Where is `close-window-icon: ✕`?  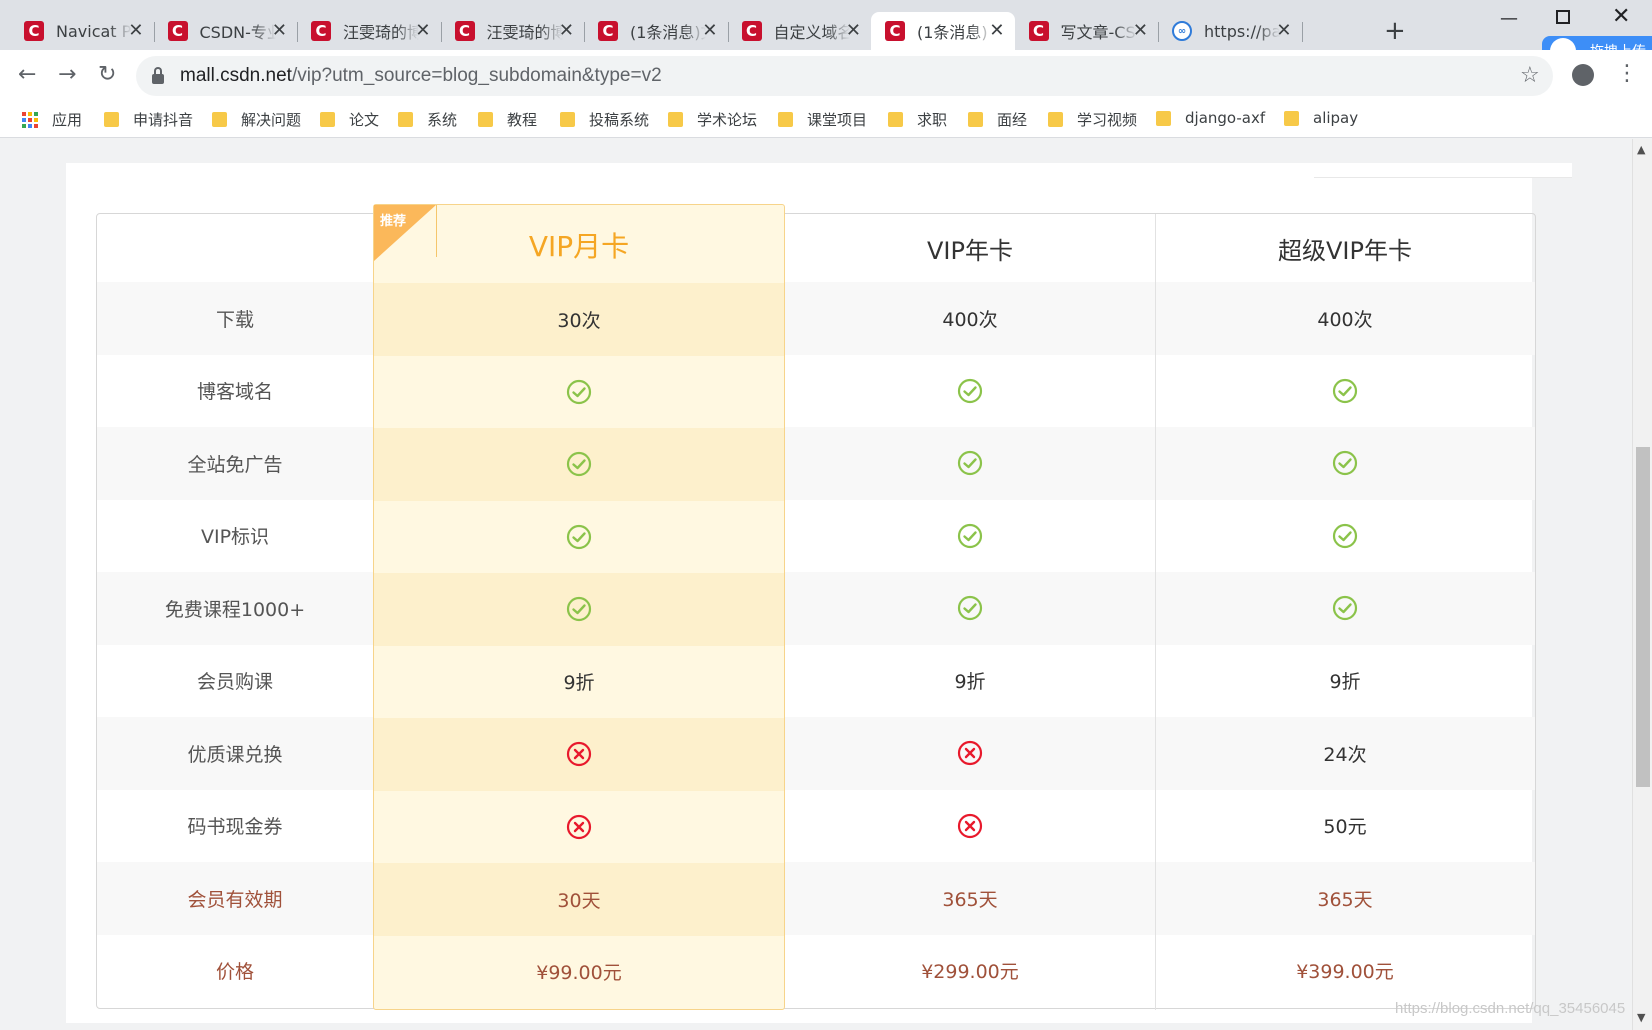 close-window-icon: ✕ is located at coordinates (1621, 16).